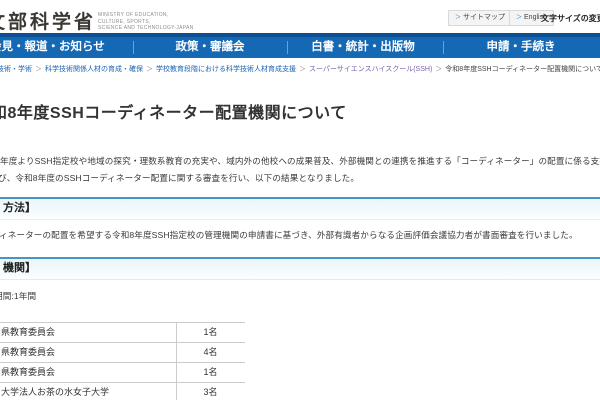  Describe the element at coordinates (300, 208) in the screenshot. I see `section-heading-method: 方法】` at that location.